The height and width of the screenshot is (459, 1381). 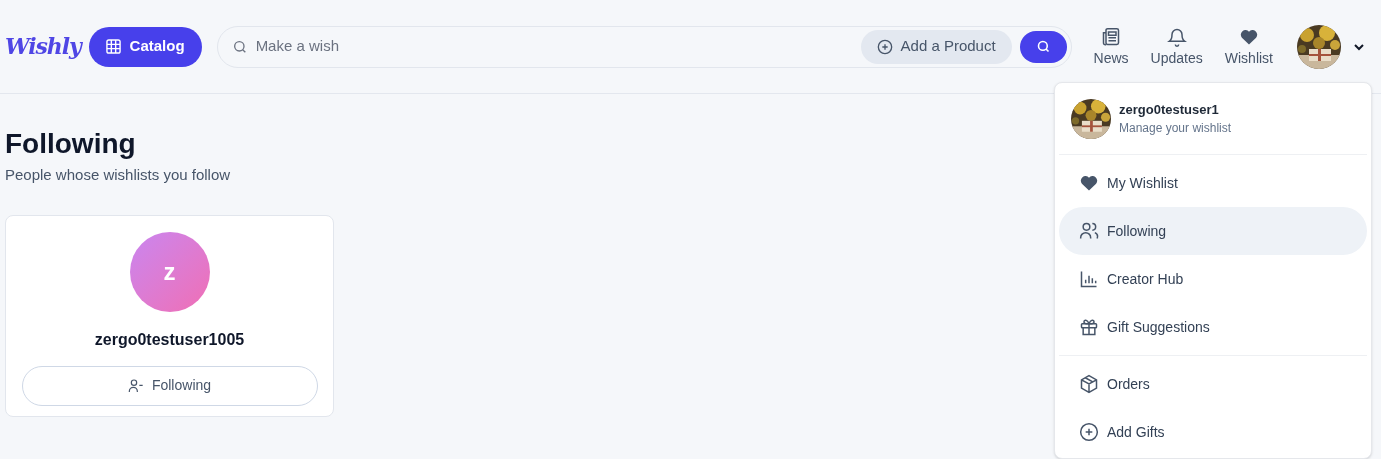 I want to click on page-subtitle: People whose wishlists you follow, so click(x=118, y=175).